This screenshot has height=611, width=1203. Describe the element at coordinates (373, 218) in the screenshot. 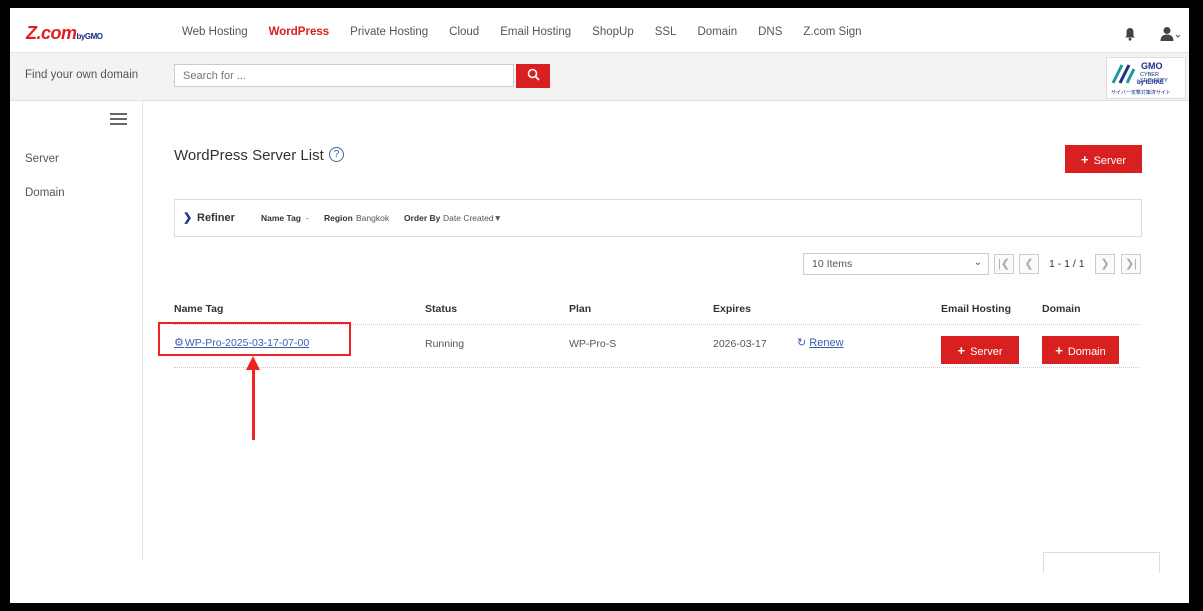

I see `filter-region-value: Bangkok` at that location.